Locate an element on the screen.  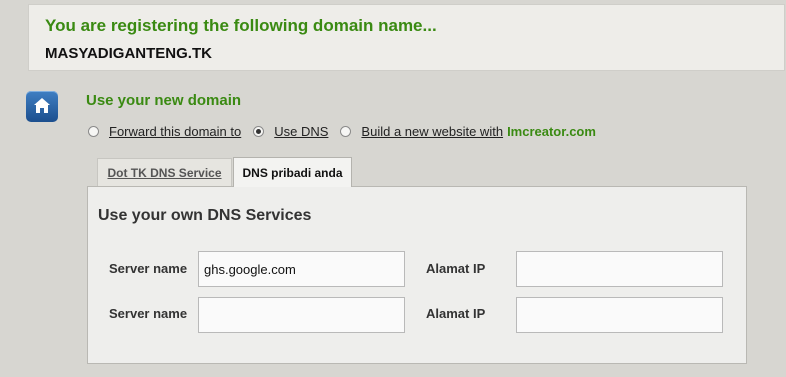
server-name-label-2: Server name is located at coordinates (148, 313).